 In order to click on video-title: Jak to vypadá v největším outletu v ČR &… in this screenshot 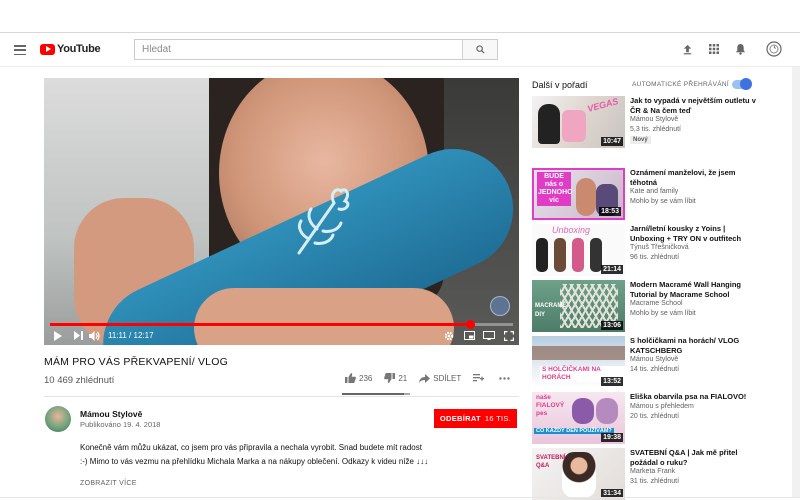, I will do `click(695, 105)`.